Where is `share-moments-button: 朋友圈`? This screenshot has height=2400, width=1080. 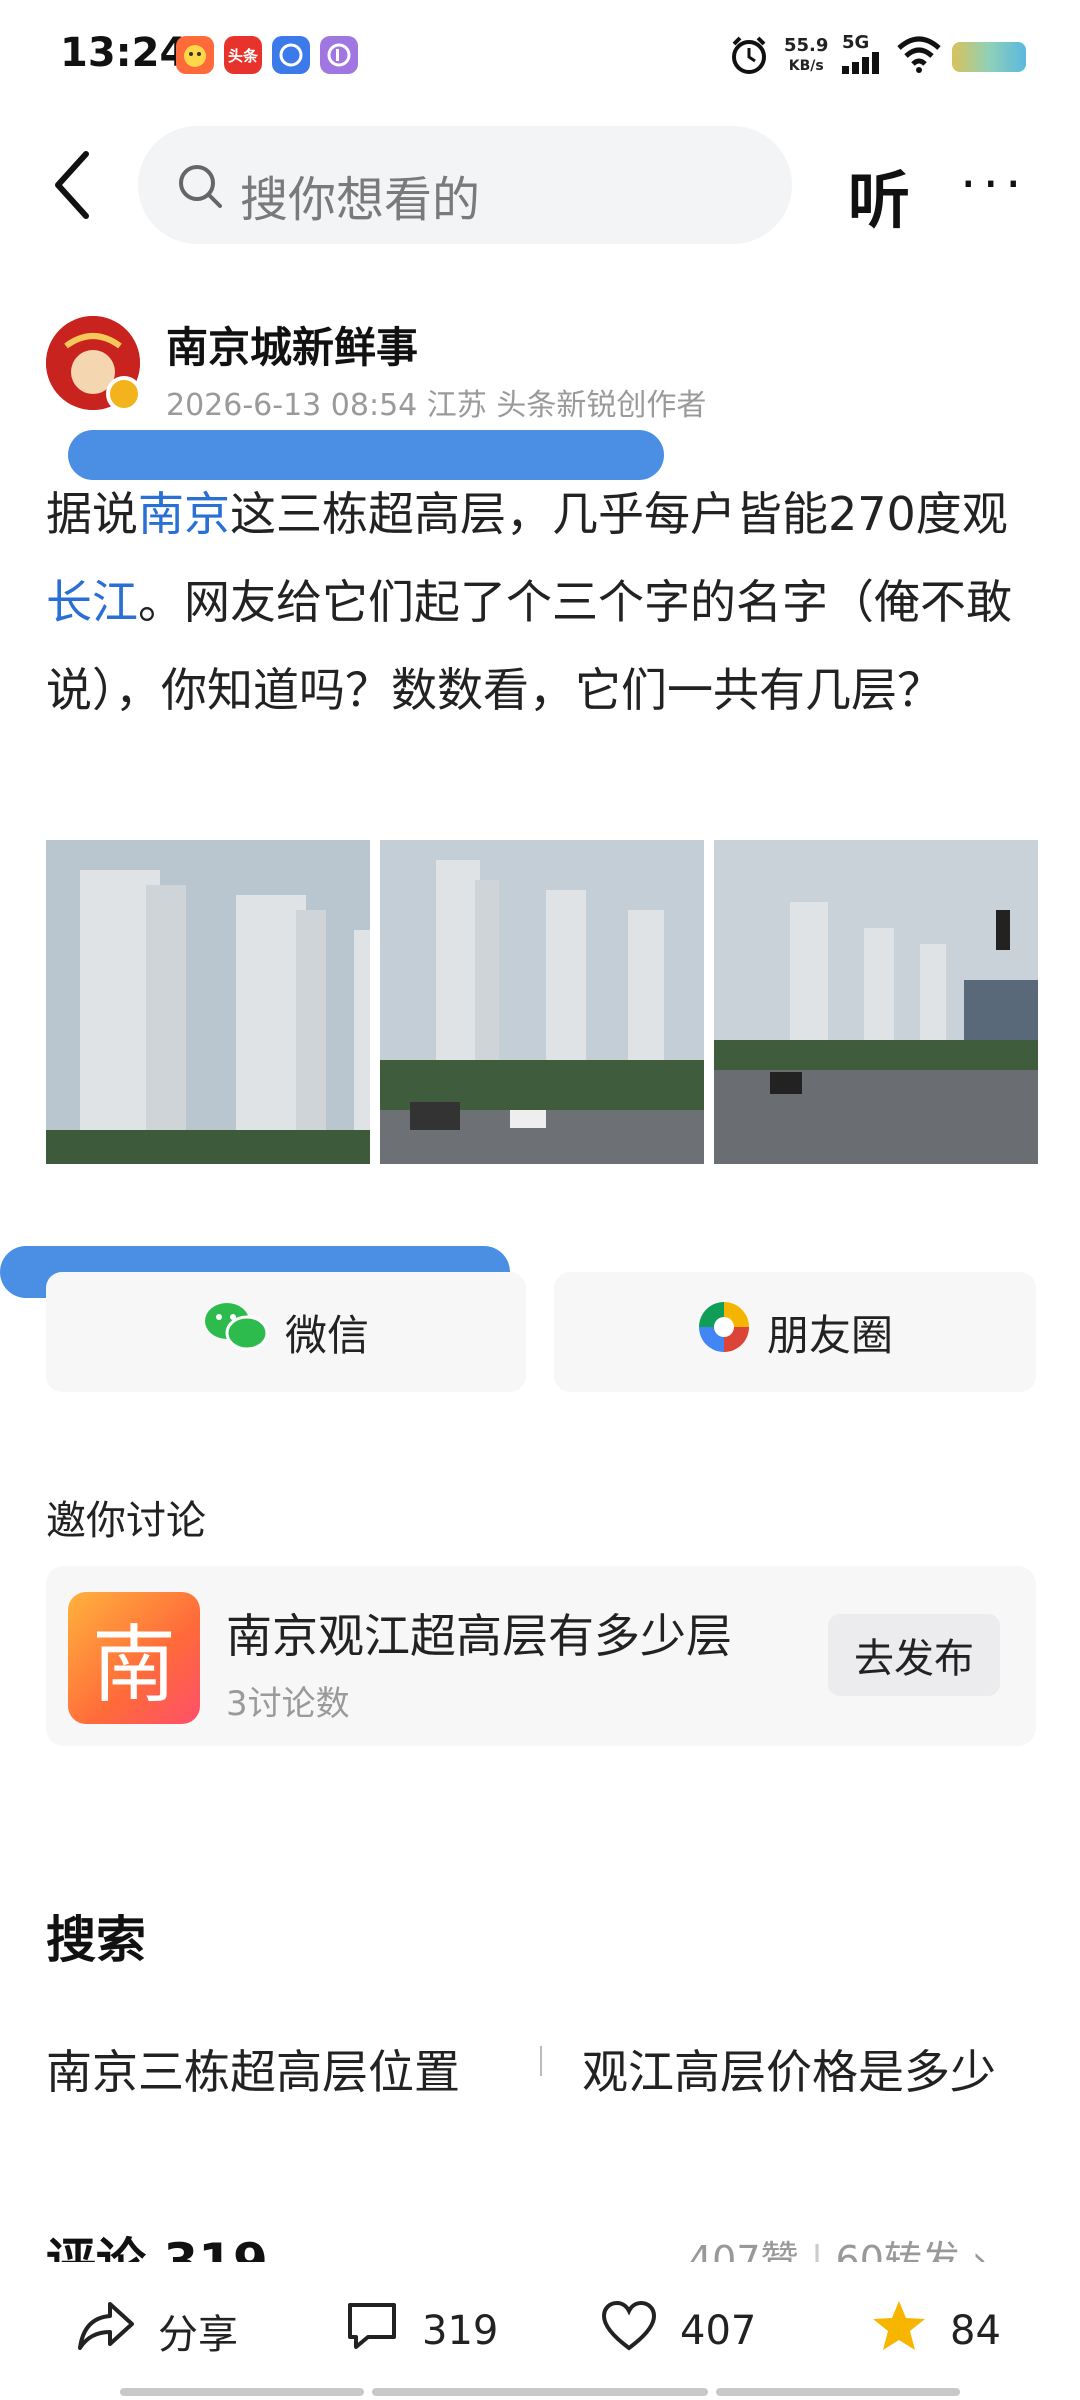
share-moments-button: 朋友圈 is located at coordinates (795, 1332).